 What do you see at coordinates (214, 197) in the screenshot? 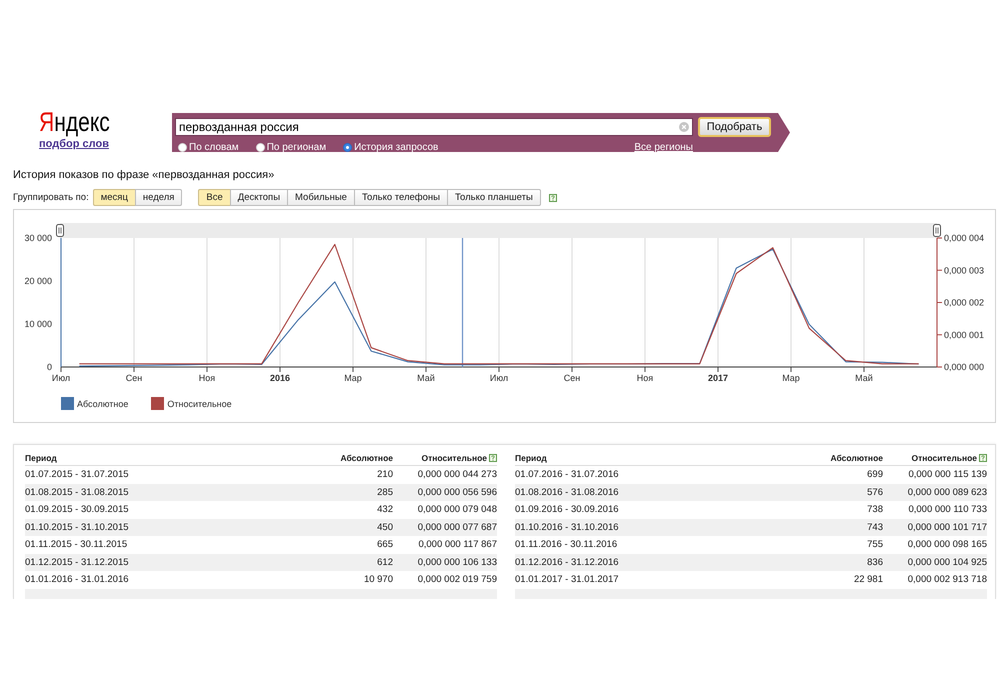
I see `filter-tab: Все` at bounding box center [214, 197].